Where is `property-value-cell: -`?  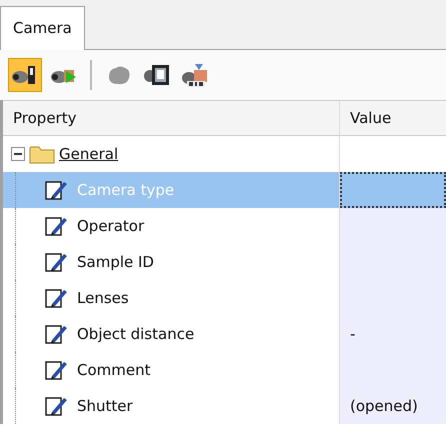
property-value-cell: - is located at coordinates (393, 334).